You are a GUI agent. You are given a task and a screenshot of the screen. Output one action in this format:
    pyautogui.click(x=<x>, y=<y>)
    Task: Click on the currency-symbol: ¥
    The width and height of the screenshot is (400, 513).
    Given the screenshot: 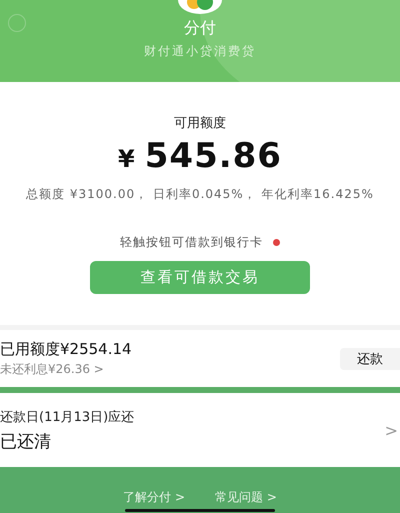 What is the action you would take?
    pyautogui.click(x=126, y=159)
    